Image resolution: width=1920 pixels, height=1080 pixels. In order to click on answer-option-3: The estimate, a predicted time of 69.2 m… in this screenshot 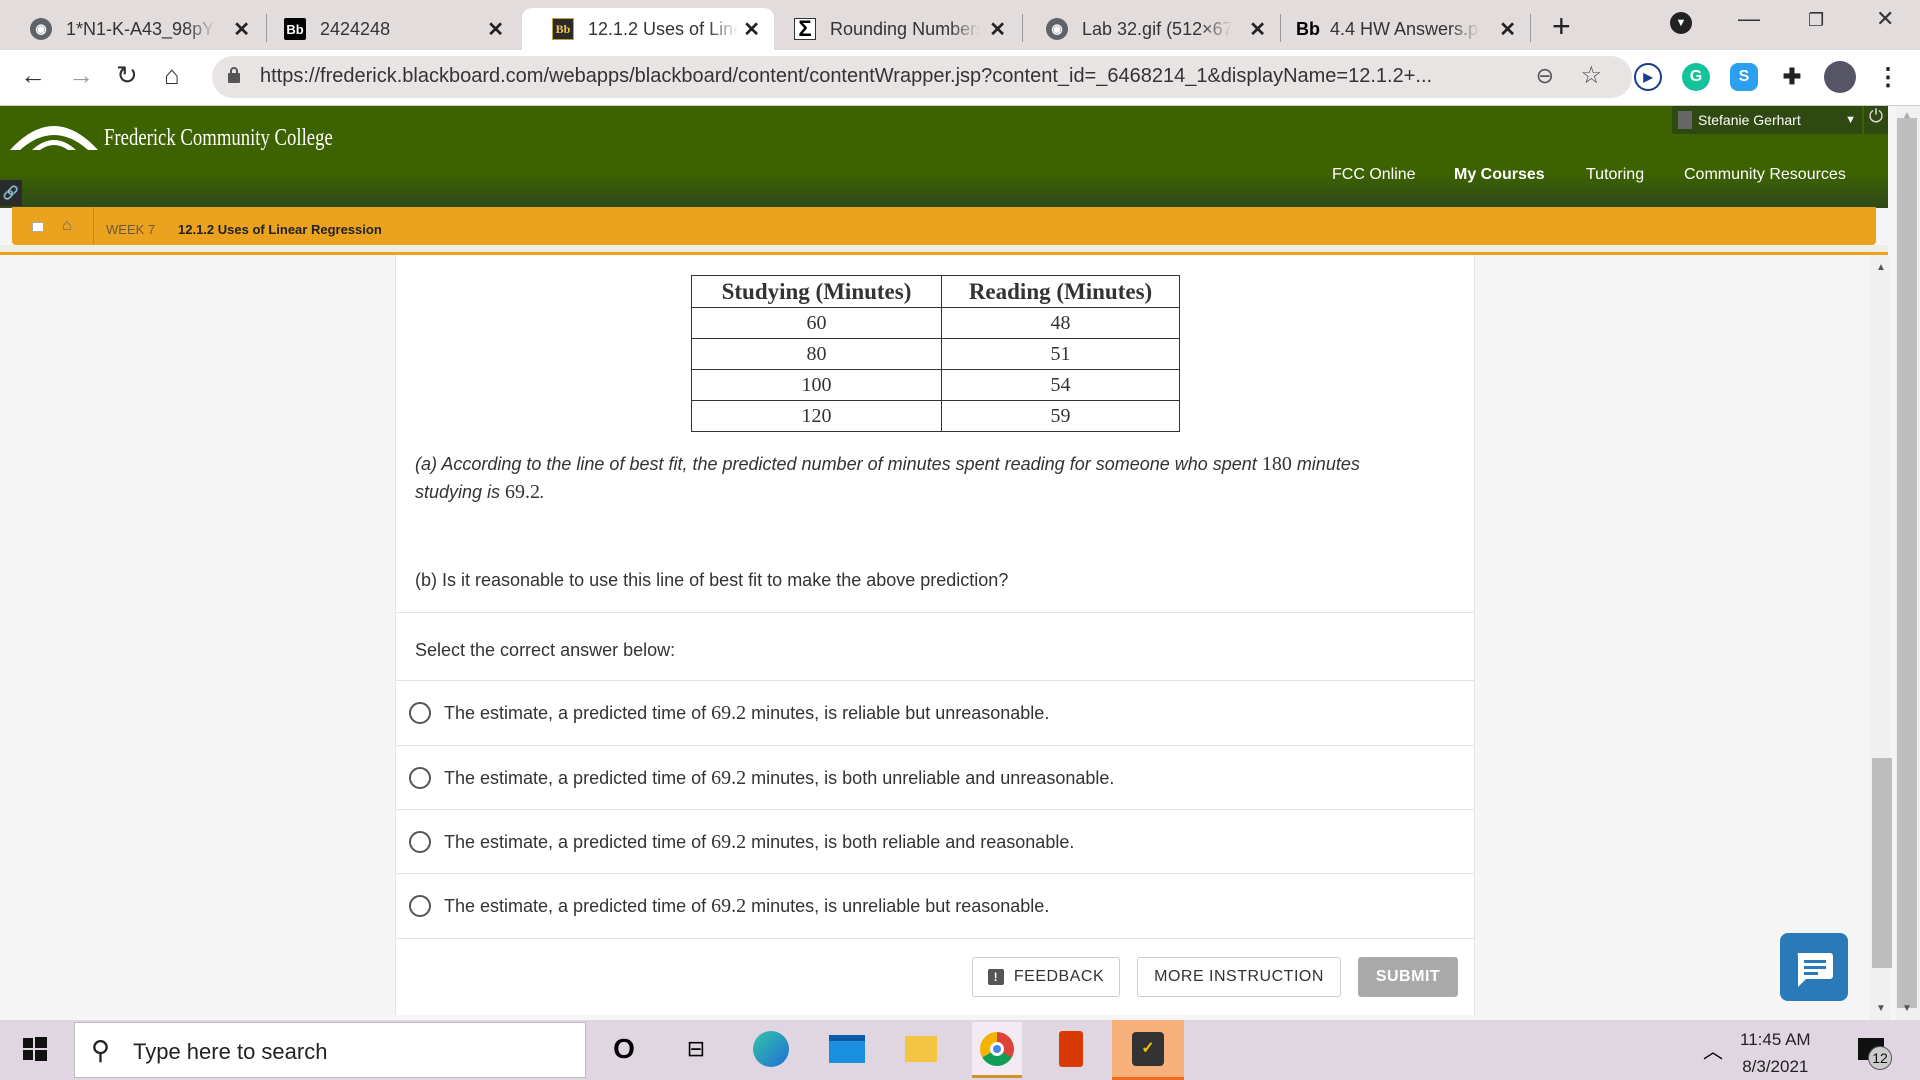, I will do `click(935, 906)`.